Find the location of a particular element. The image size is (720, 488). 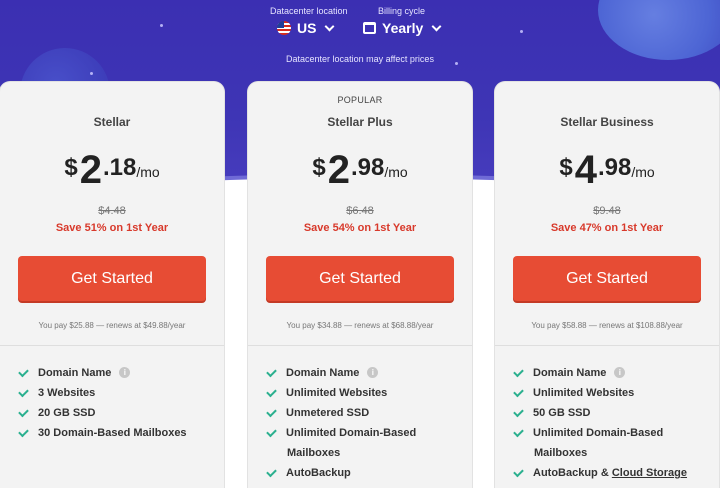

billing-select: Yearly is located at coordinates (402, 28).